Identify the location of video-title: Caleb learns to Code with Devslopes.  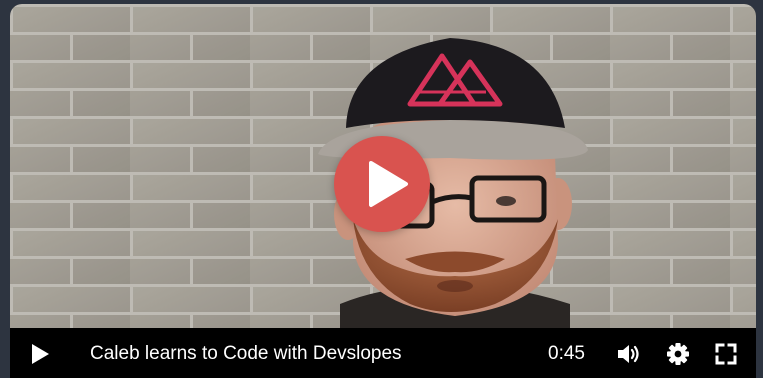
(246, 353).